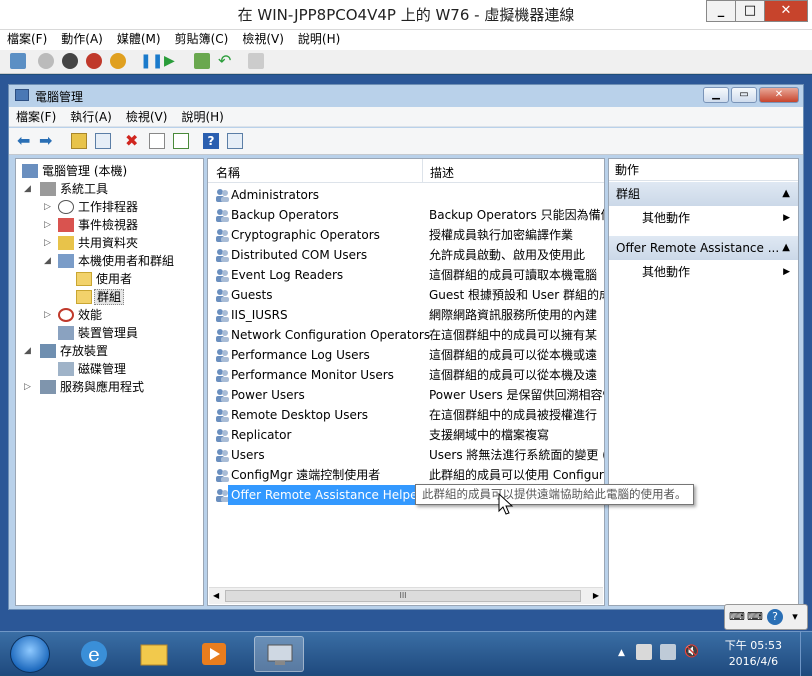 The height and width of the screenshot is (676, 812). Describe the element at coordinates (279, 654) in the screenshot. I see `computer-management-taskbar-icon` at that location.